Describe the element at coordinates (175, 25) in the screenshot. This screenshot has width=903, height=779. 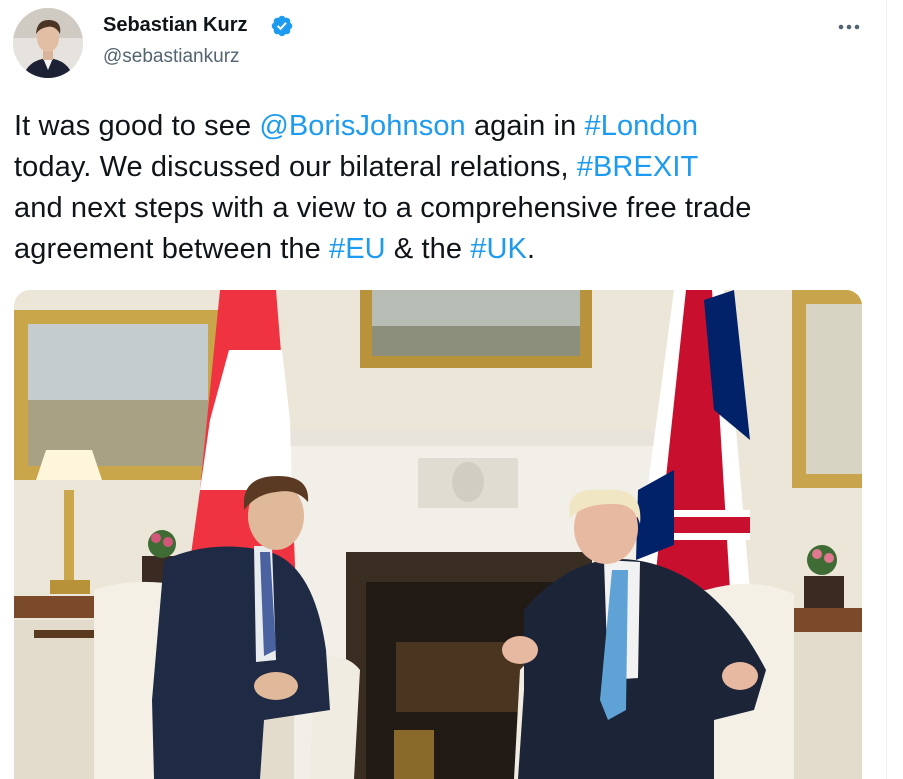
I see `author-name: Sebastian Kurz` at that location.